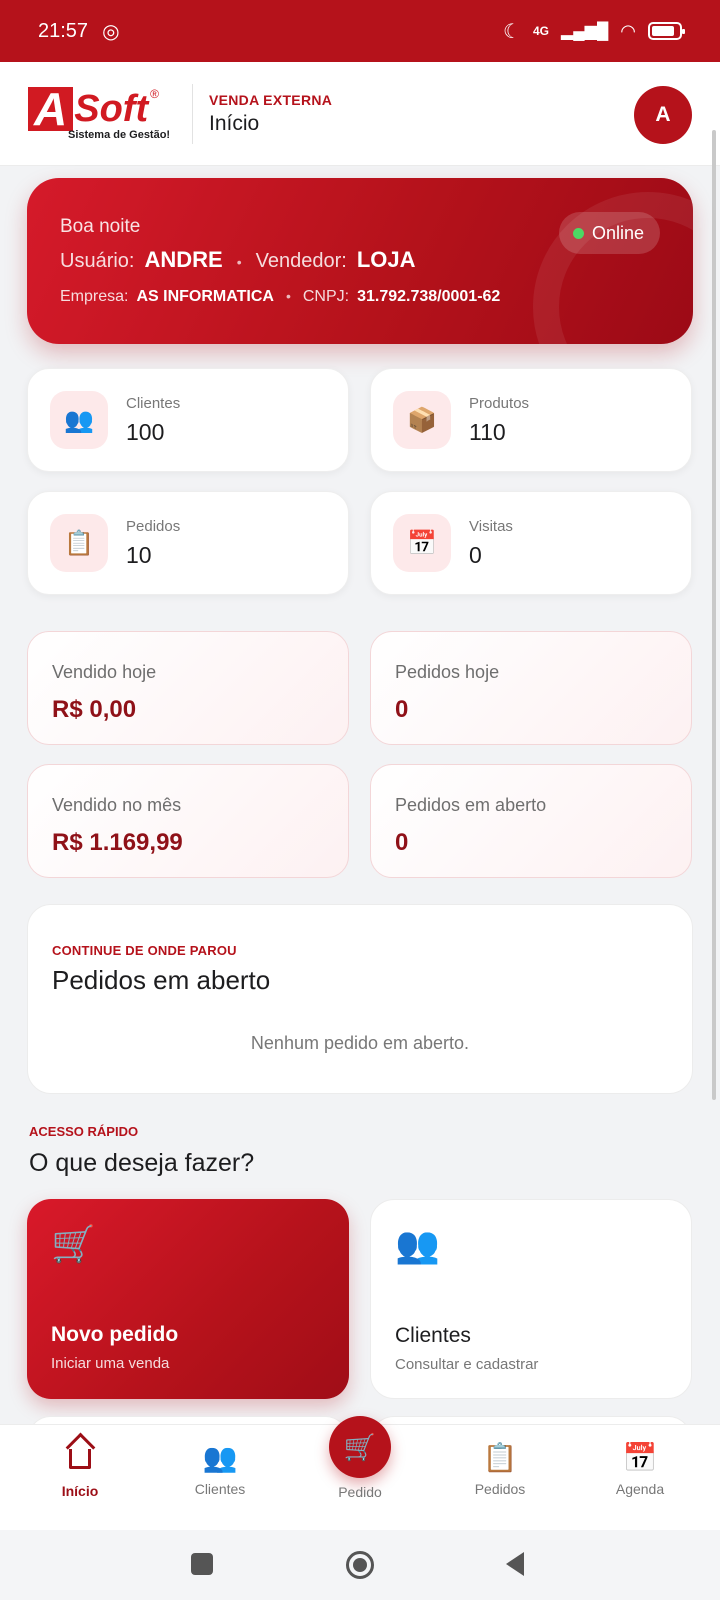 The image size is (720, 1600). I want to click on header-divider, so click(192, 113).